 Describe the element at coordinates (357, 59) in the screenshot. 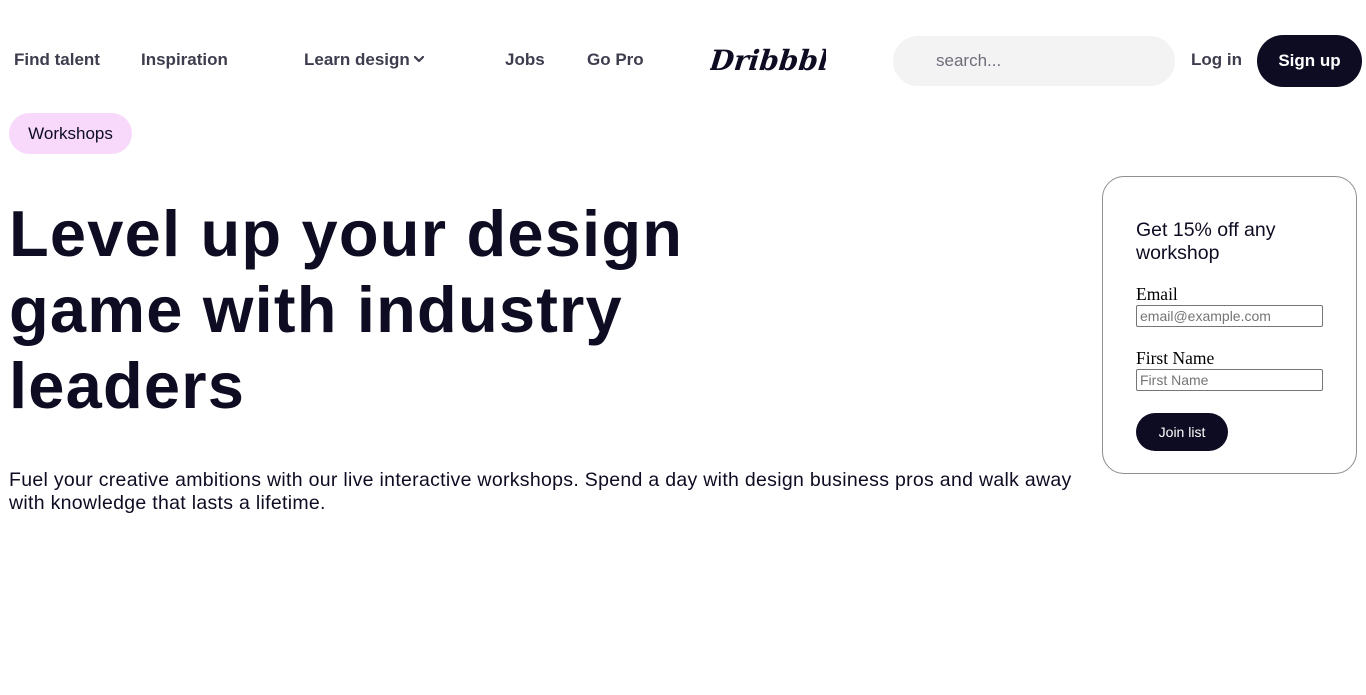

I see `nav-learn-design-label: Learn design` at that location.